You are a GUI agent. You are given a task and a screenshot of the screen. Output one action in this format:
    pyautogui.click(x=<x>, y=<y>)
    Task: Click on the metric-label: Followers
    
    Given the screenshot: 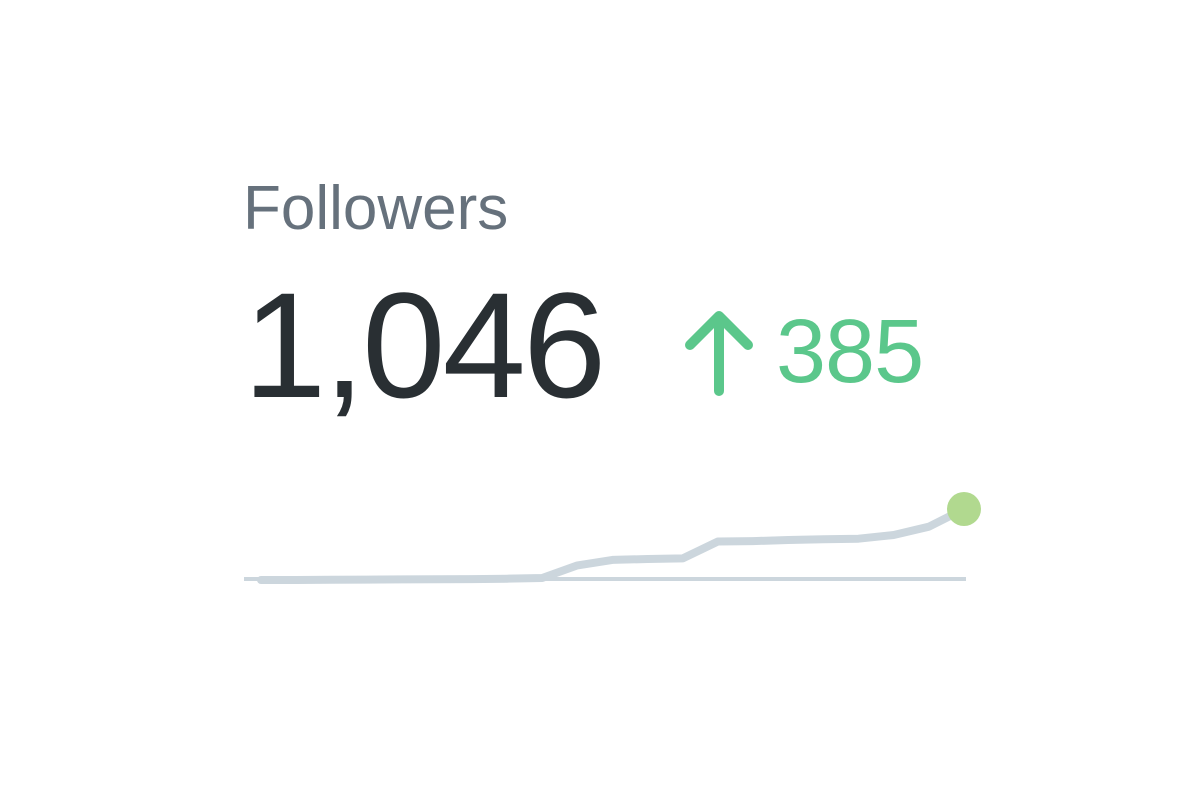 What is the action you would take?
    pyautogui.click(x=376, y=208)
    